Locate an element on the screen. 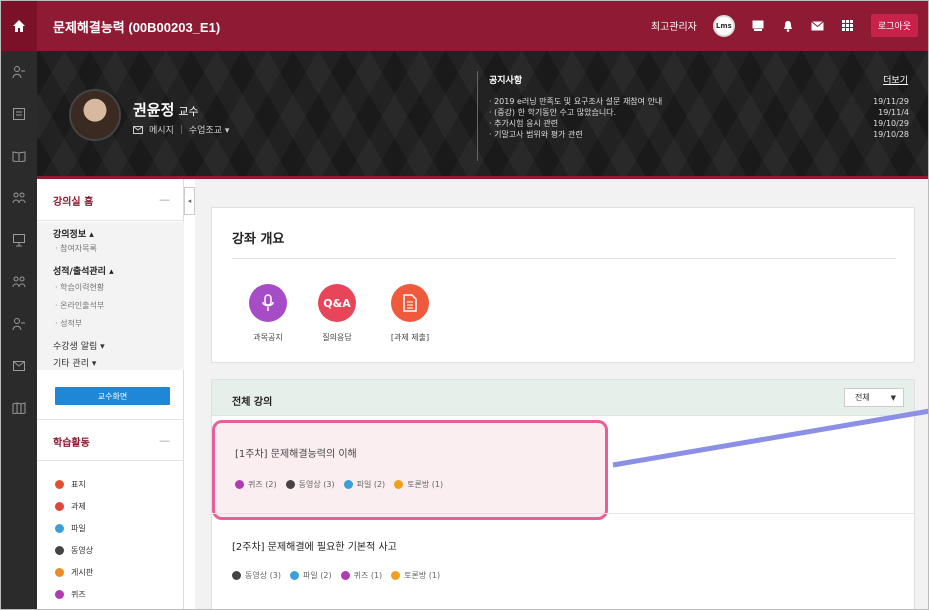 The height and width of the screenshot is (610, 929). rail-monitor-icon is located at coordinates (19, 240).